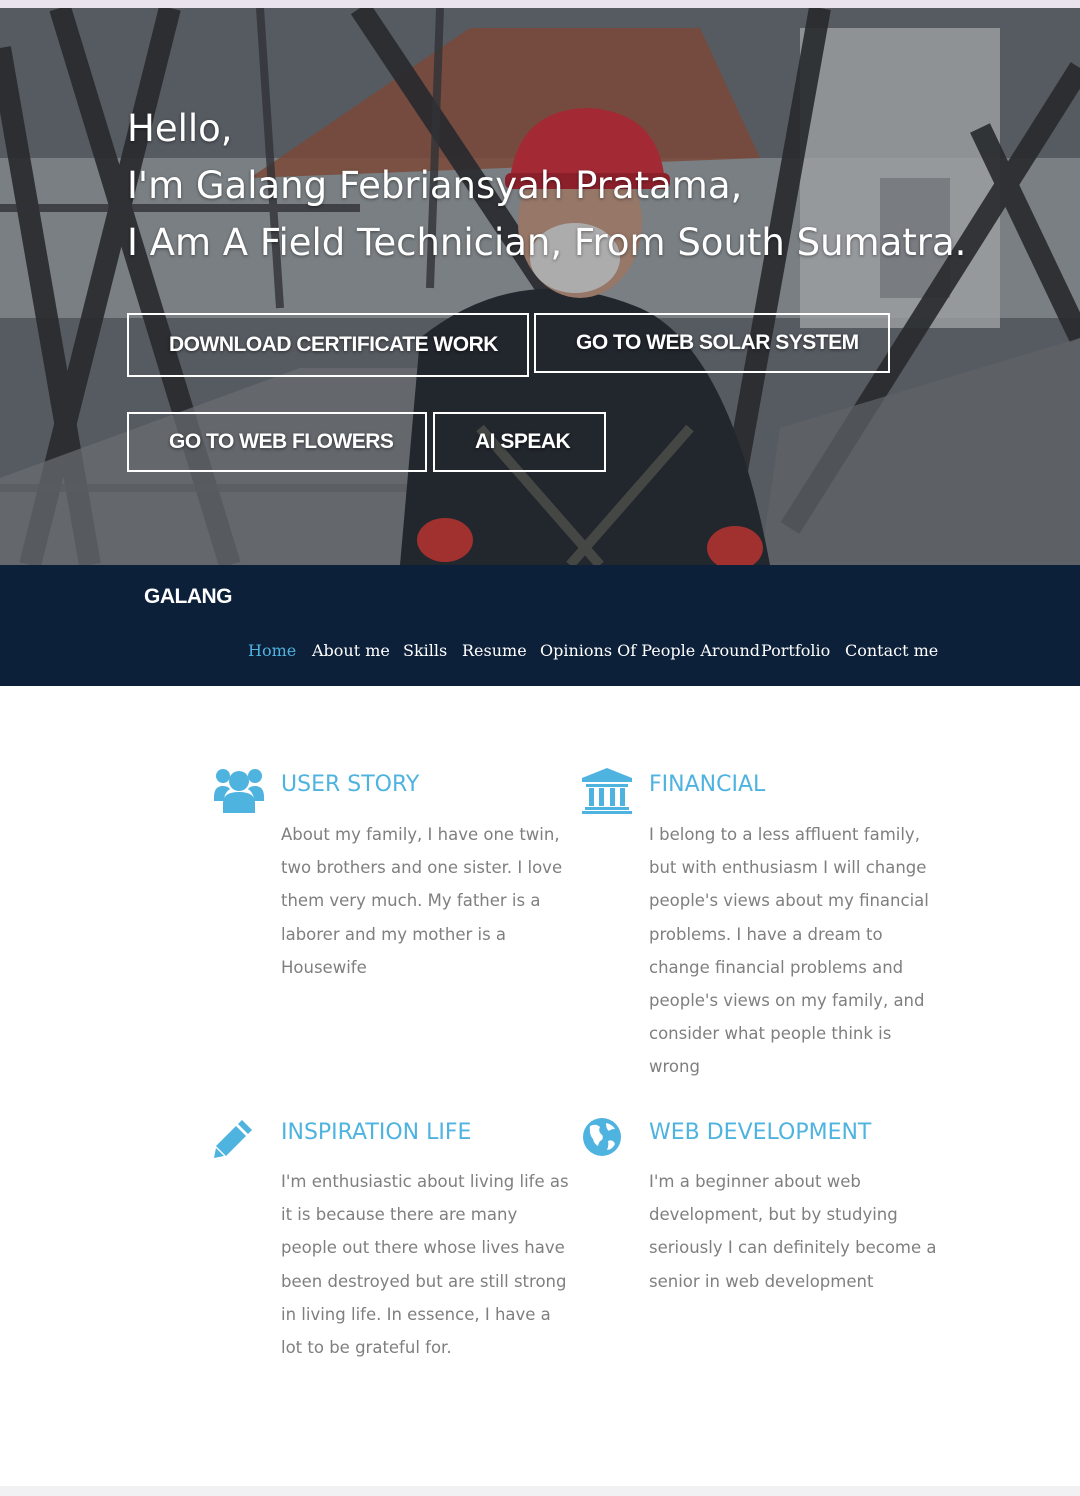  What do you see at coordinates (239, 791) in the screenshot?
I see `users-icon` at bounding box center [239, 791].